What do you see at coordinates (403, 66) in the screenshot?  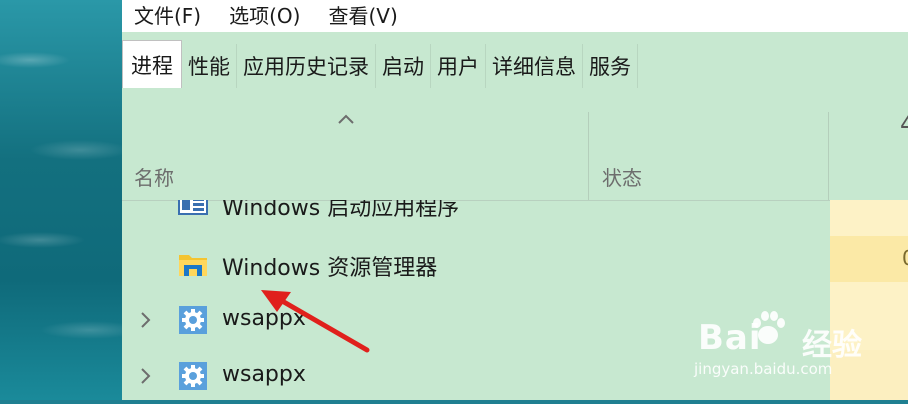 I see `tab-startup: 启动` at bounding box center [403, 66].